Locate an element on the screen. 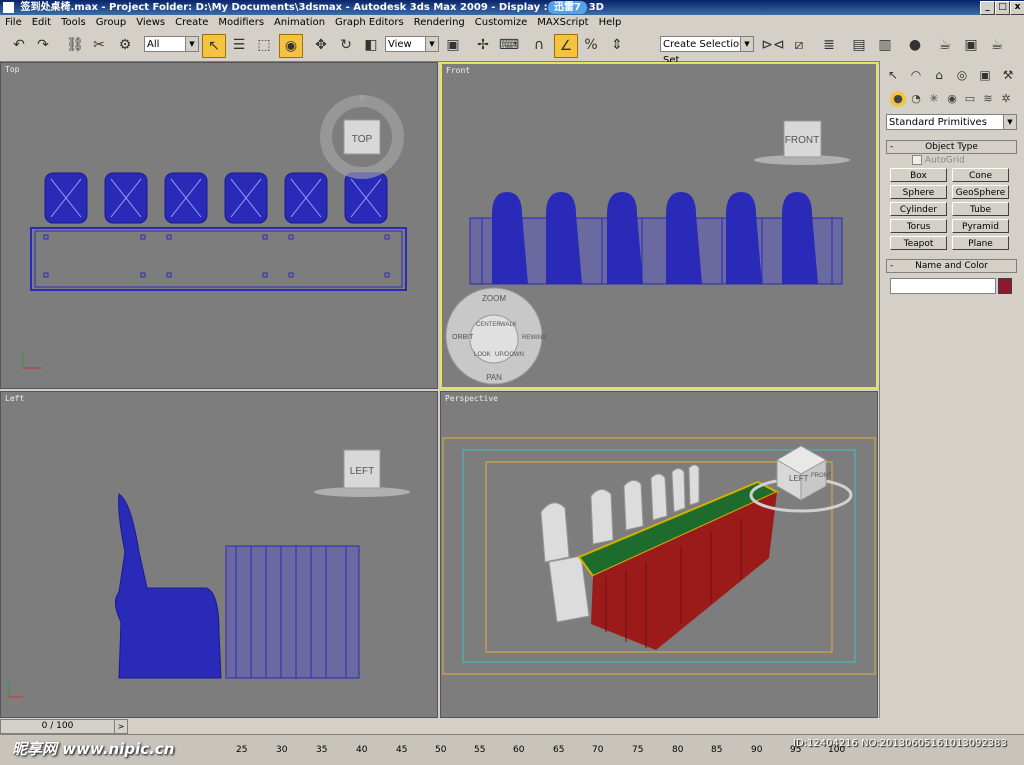  wheel-updown: UP/DOWN is located at coordinates (509, 355).